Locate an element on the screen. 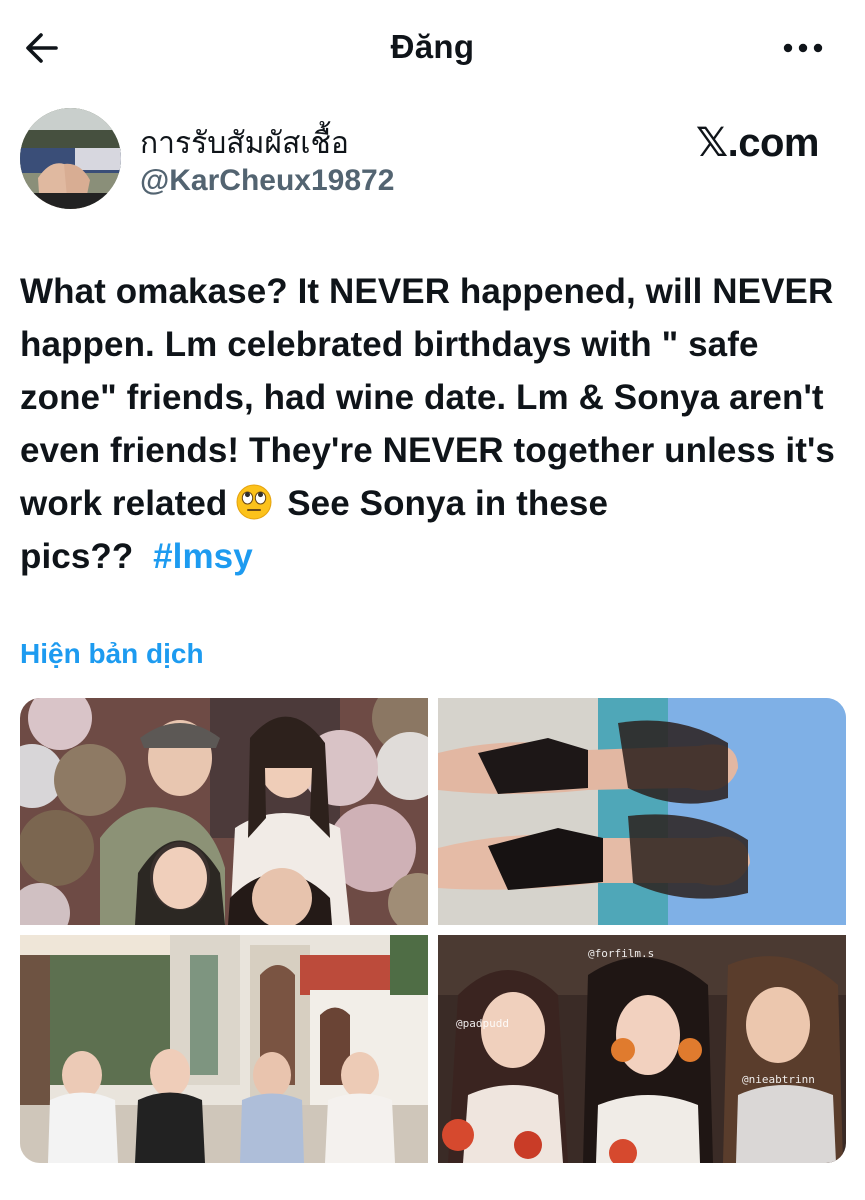 This screenshot has height=1200, width=865. photo-birthday-balloons is located at coordinates (224, 811).